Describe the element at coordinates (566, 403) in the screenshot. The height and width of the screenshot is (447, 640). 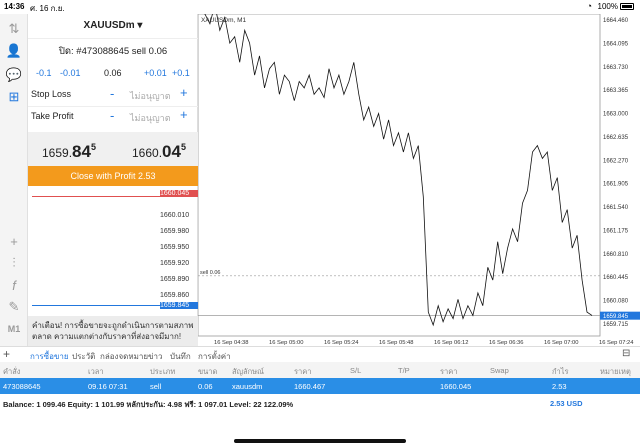
I see `total-profit: 2.53 USD` at that location.